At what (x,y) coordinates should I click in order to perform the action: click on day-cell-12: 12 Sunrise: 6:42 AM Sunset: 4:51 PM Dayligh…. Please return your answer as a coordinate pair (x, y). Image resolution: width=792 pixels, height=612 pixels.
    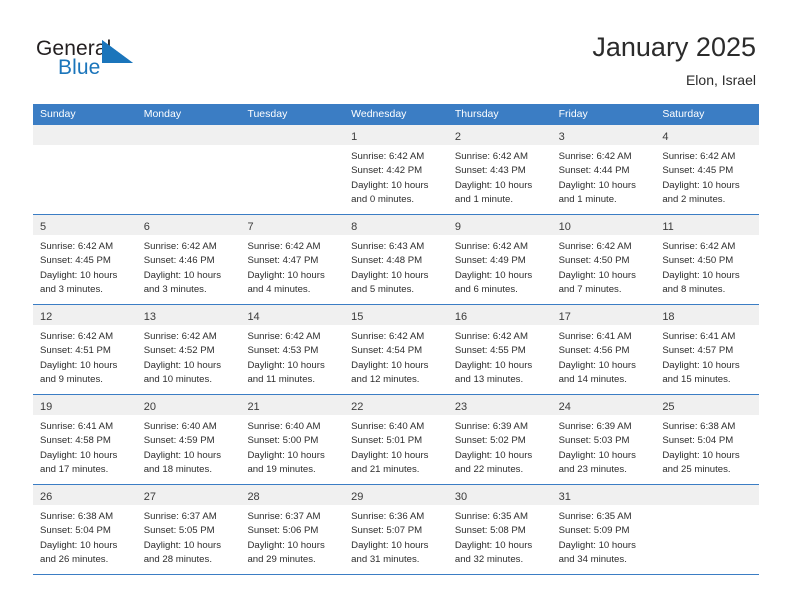
    Looking at the image, I should click on (85, 349).